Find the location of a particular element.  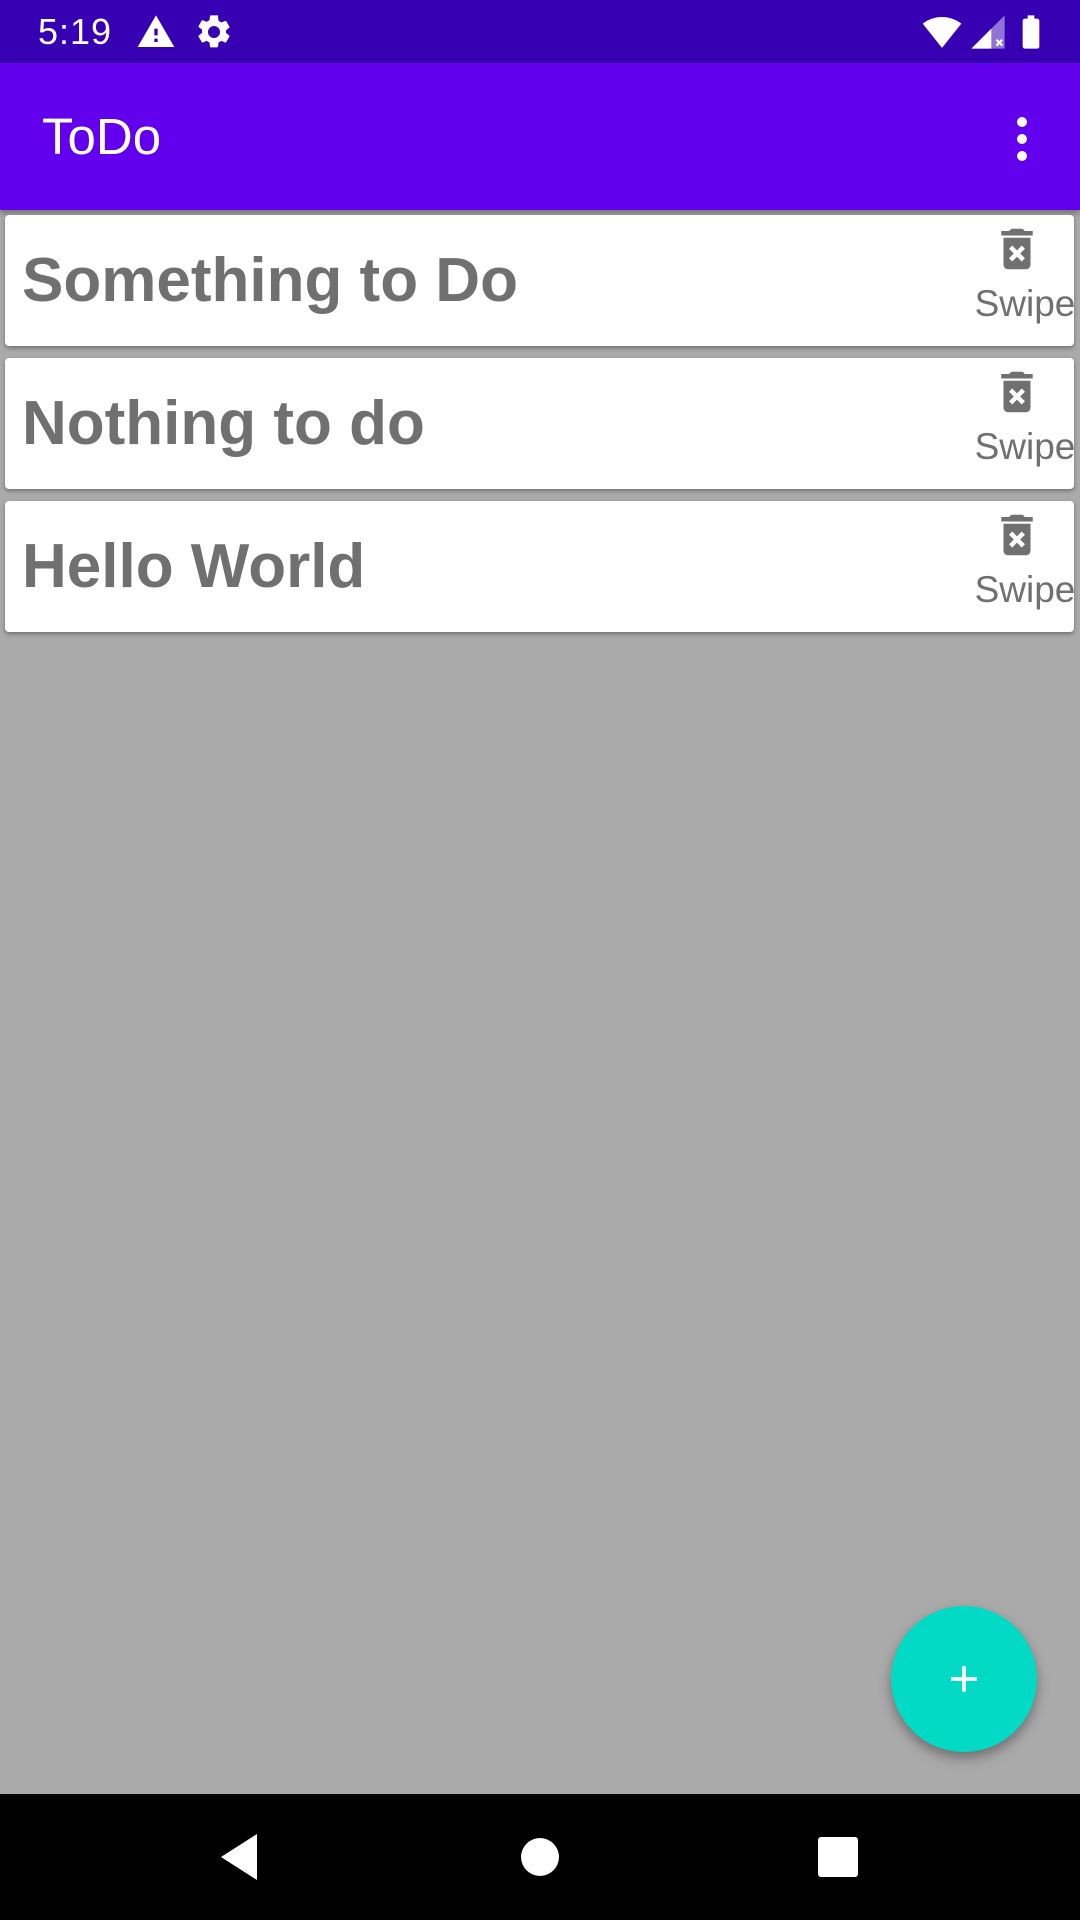

status-bar: 5:19 is located at coordinates (540, 31).